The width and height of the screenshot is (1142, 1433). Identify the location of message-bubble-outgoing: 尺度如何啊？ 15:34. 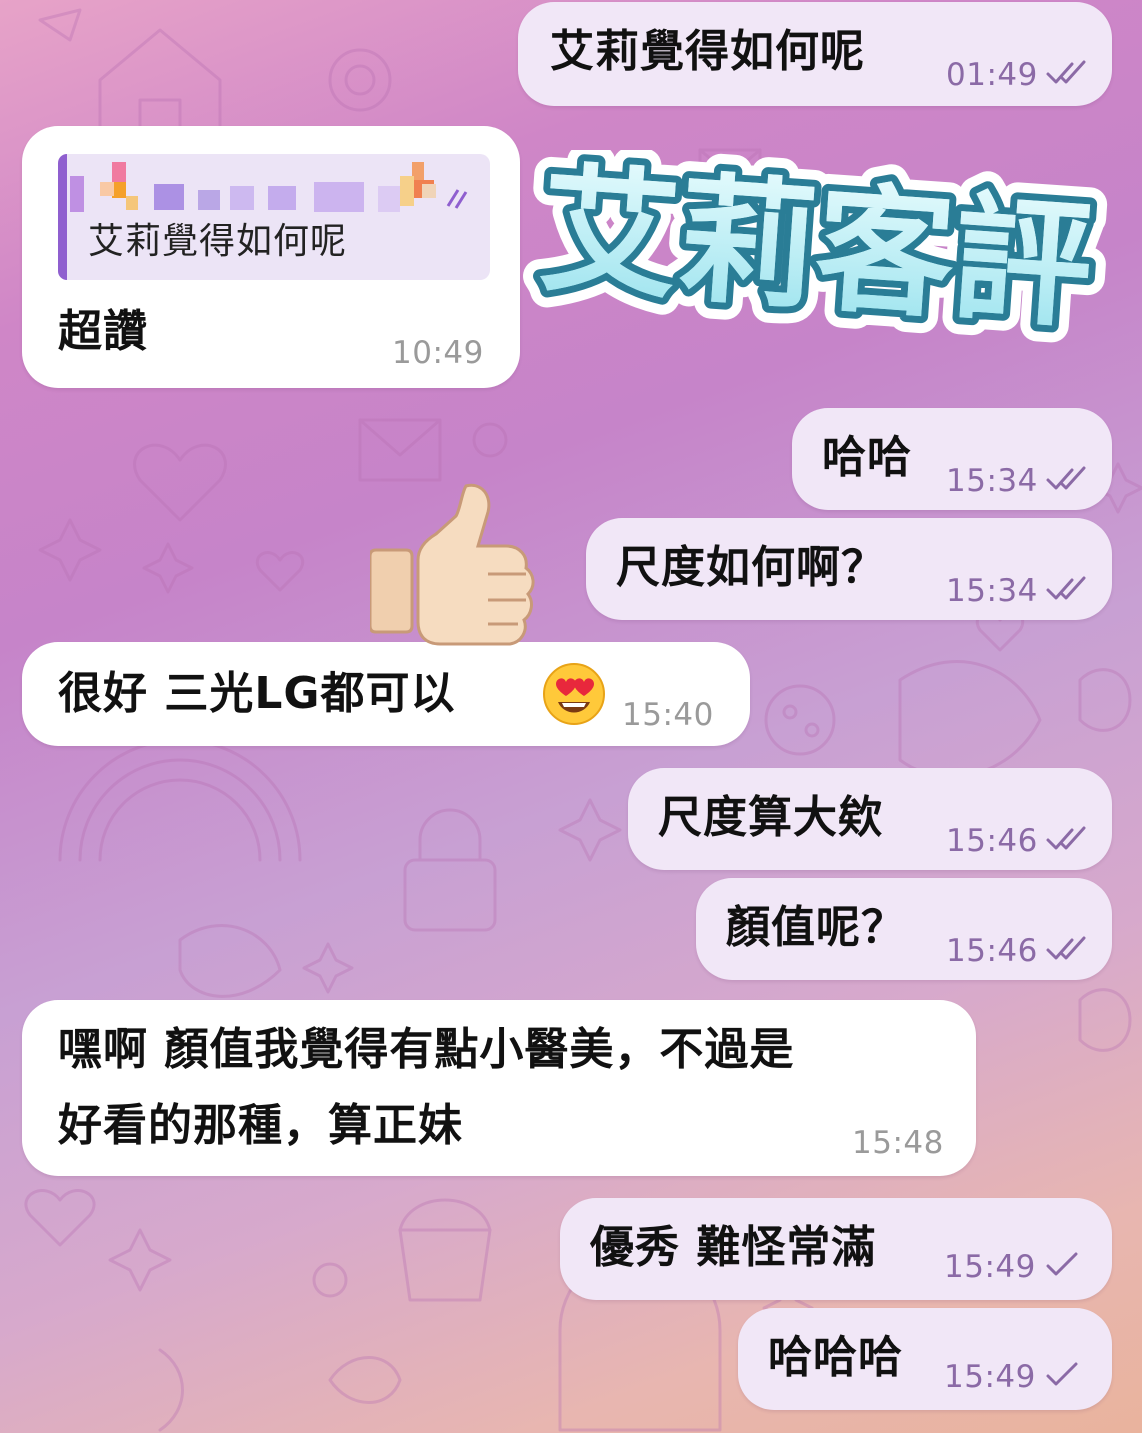
(849, 569).